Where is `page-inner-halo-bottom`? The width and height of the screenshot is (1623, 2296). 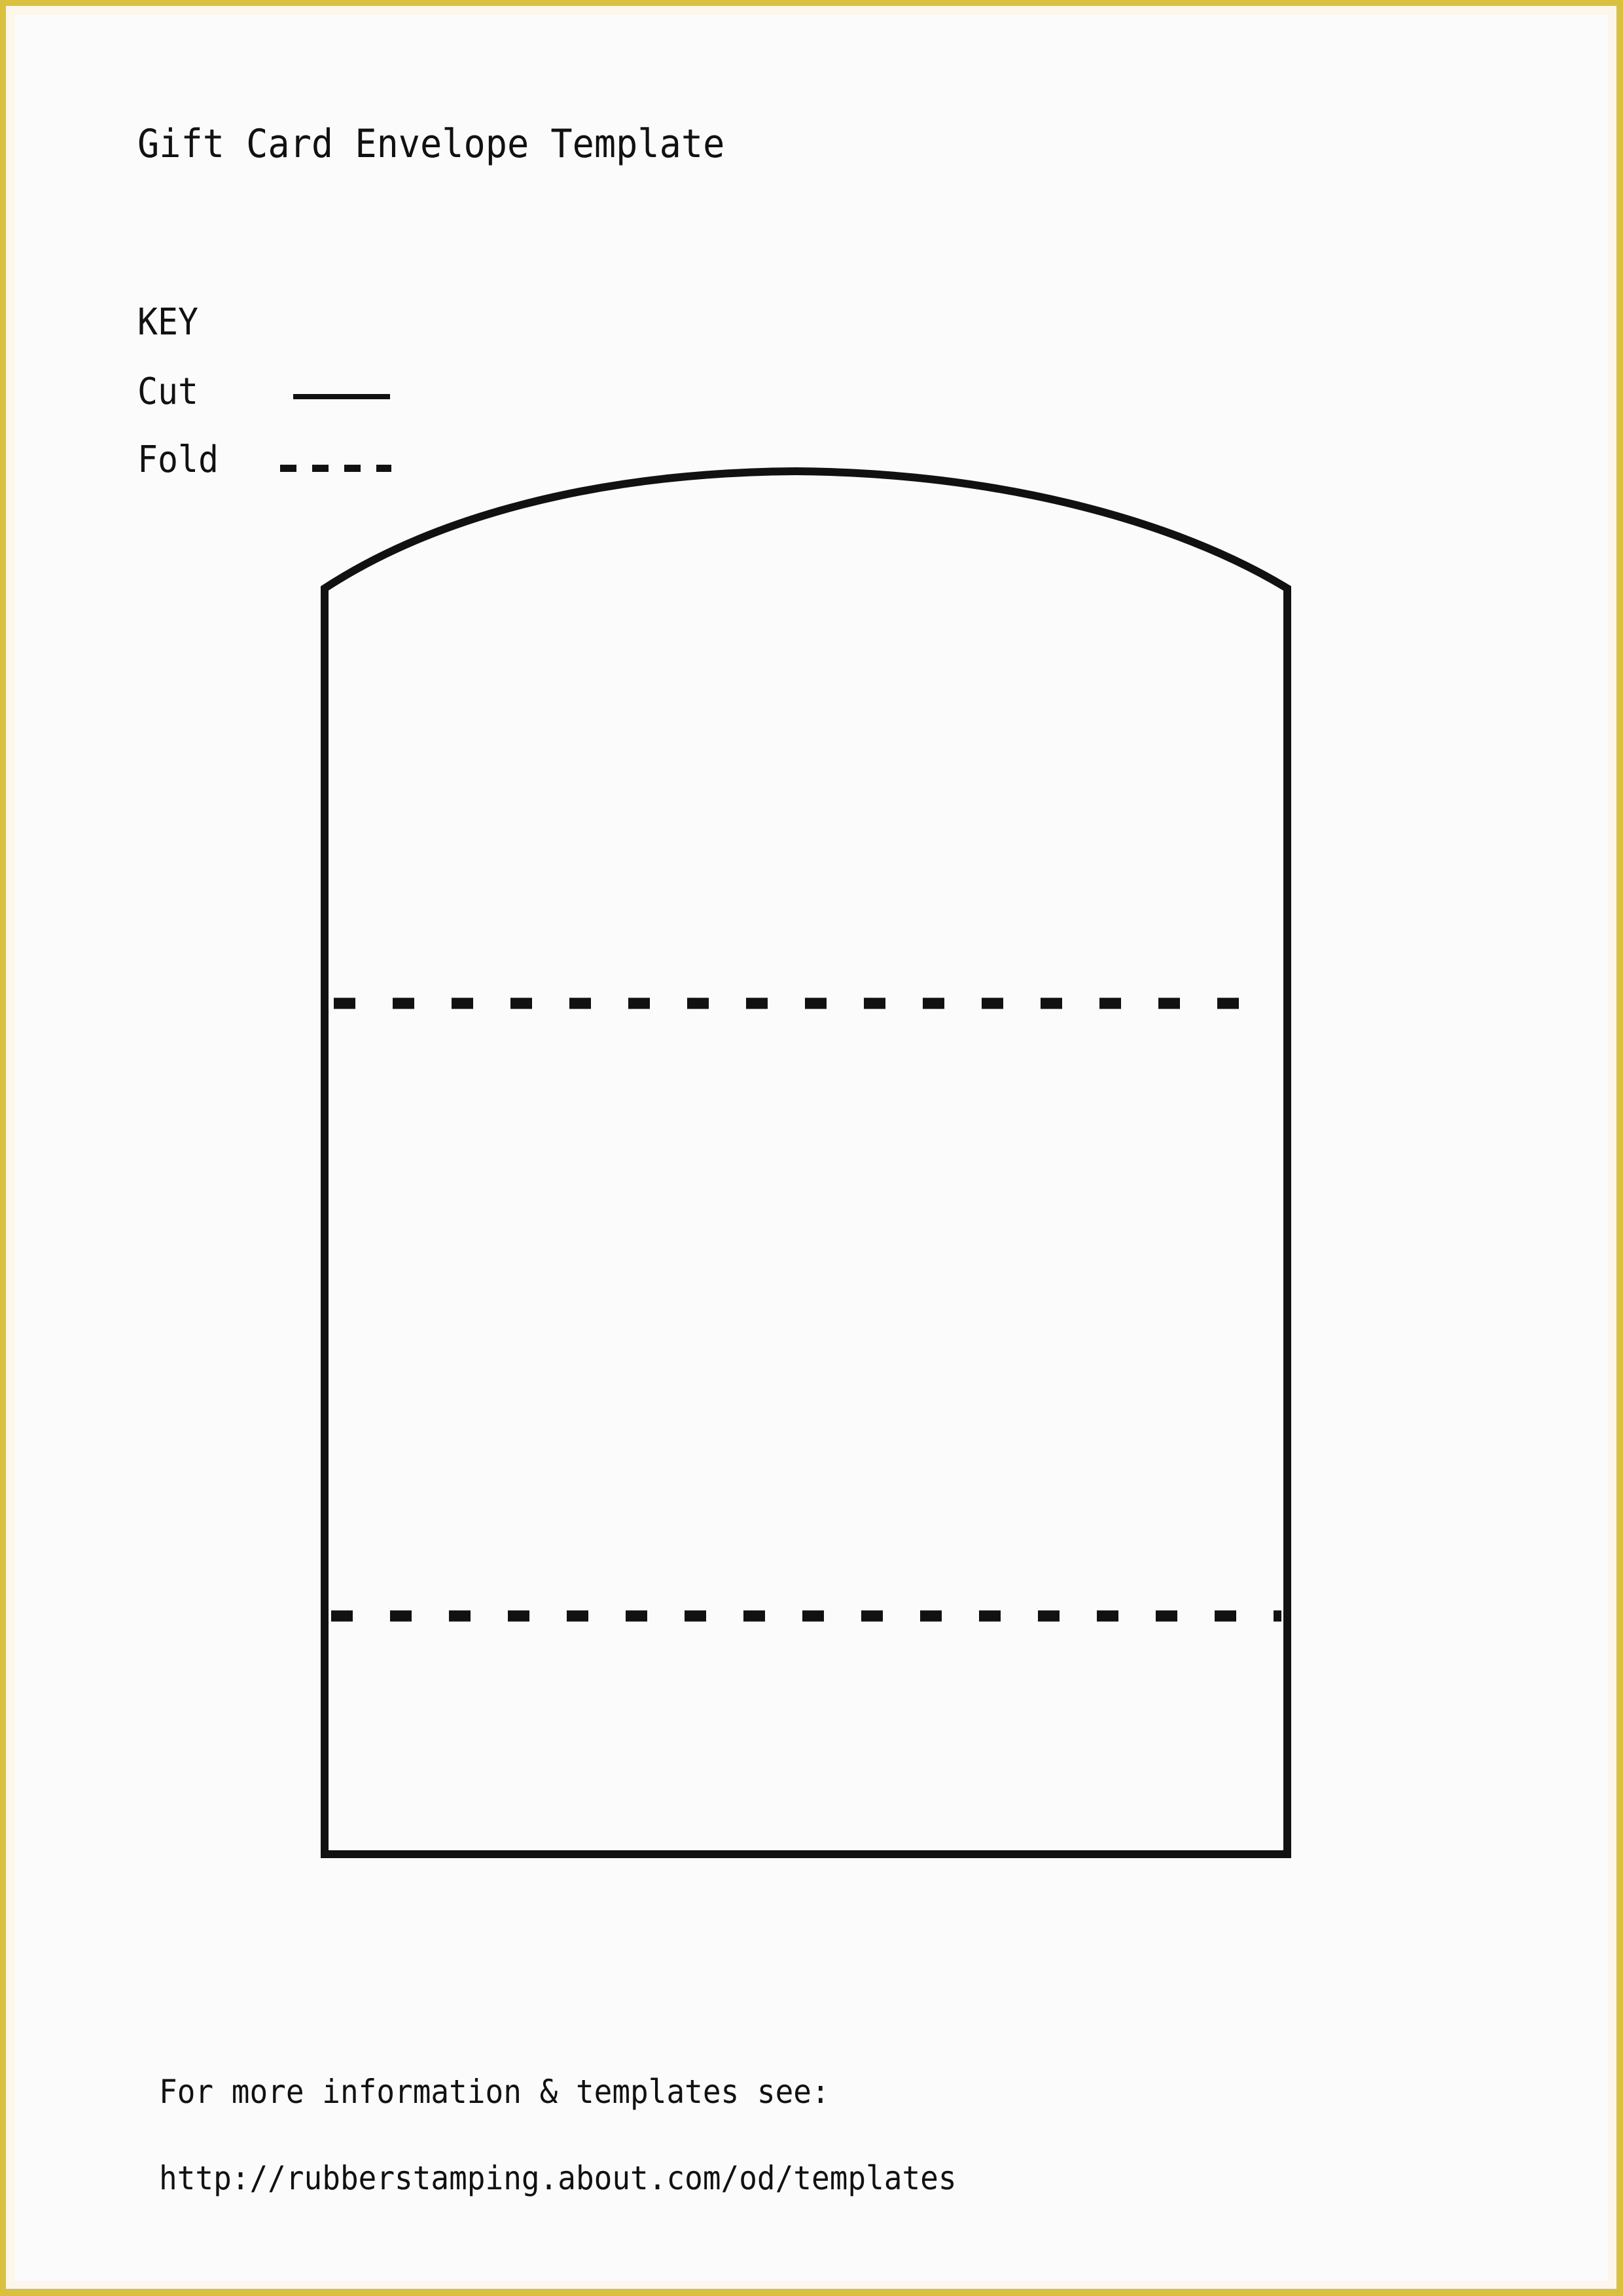
page-inner-halo-bottom is located at coordinates (811, 2285).